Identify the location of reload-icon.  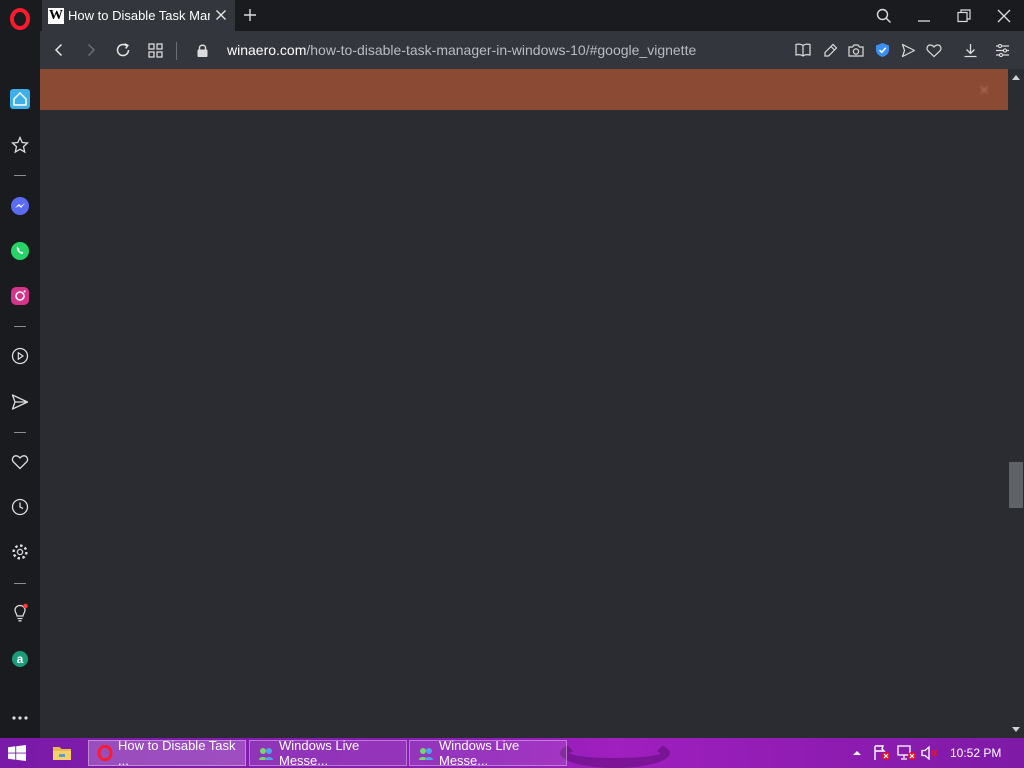
(123, 50).